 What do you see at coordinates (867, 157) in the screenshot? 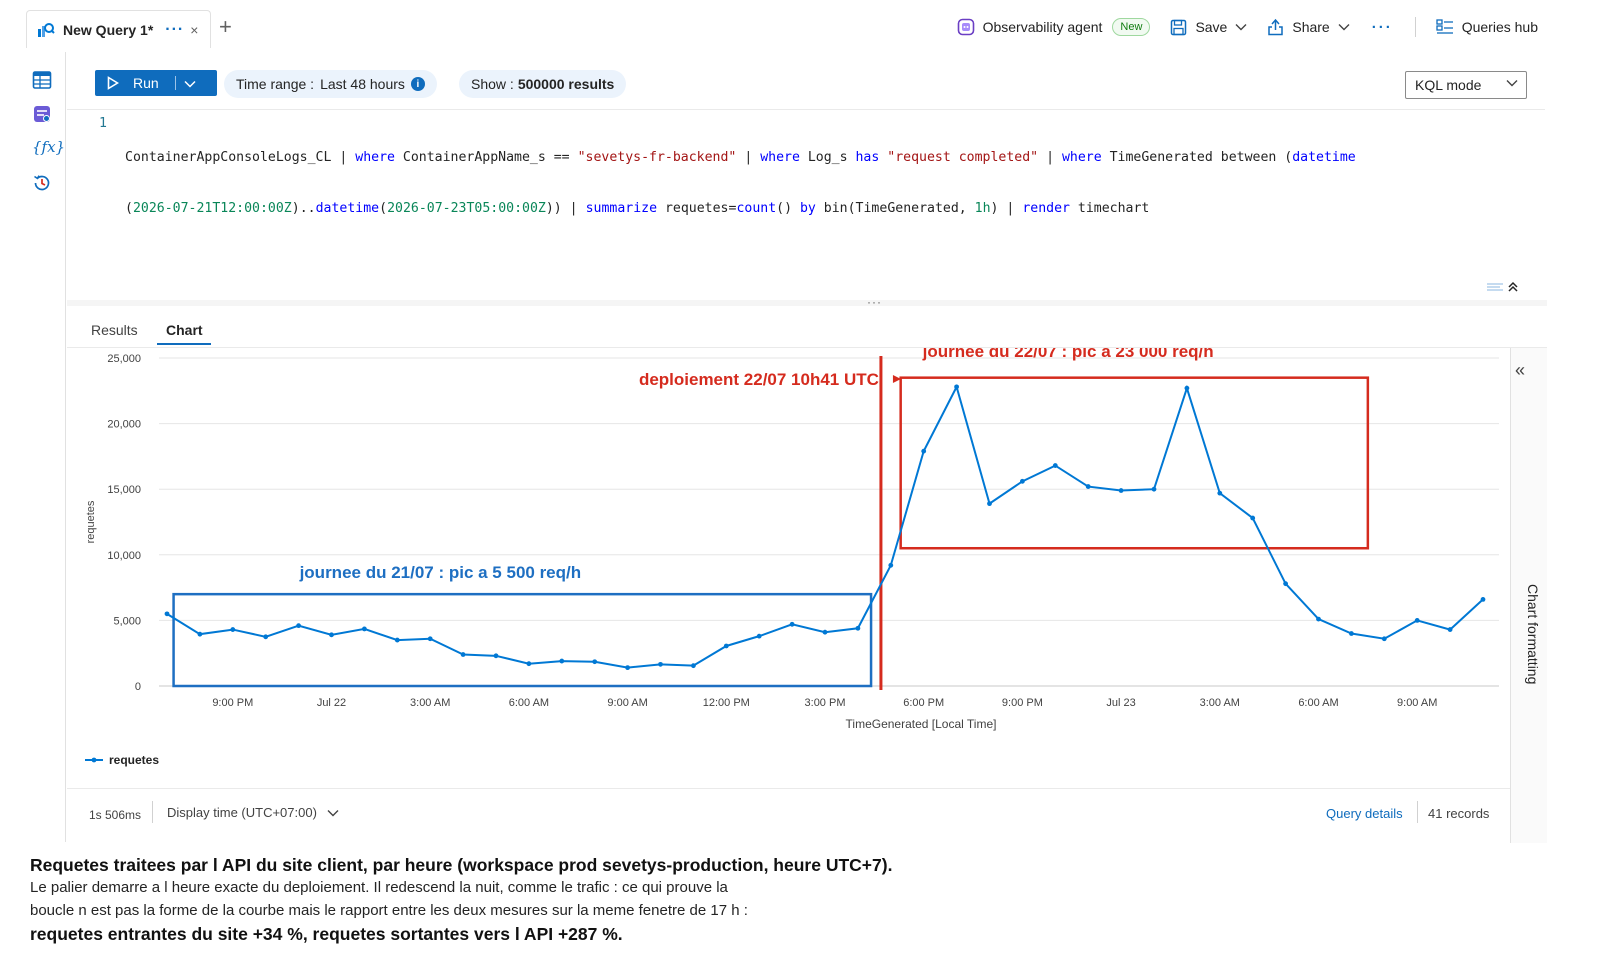
I see `code-token: has` at bounding box center [867, 157].